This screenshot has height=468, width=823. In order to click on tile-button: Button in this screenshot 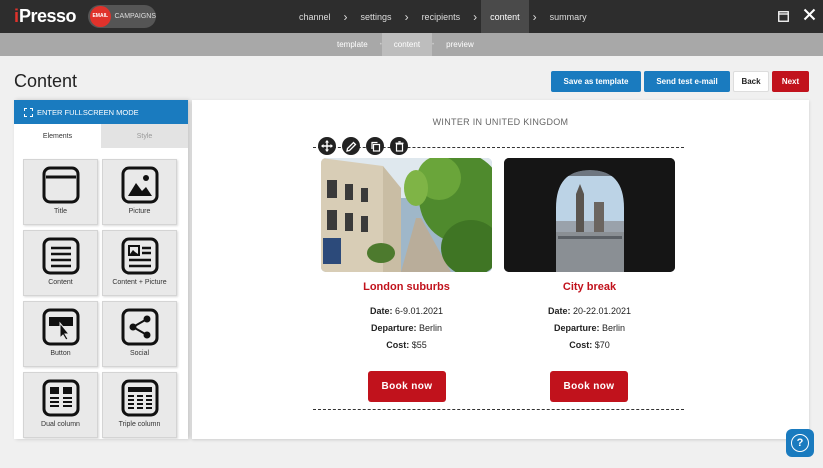, I will do `click(60, 334)`.